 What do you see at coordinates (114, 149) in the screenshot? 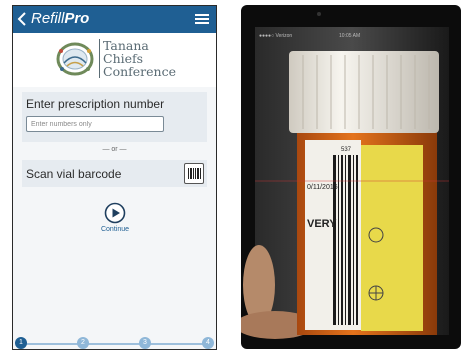
I see `or-divider: — or —` at bounding box center [114, 149].